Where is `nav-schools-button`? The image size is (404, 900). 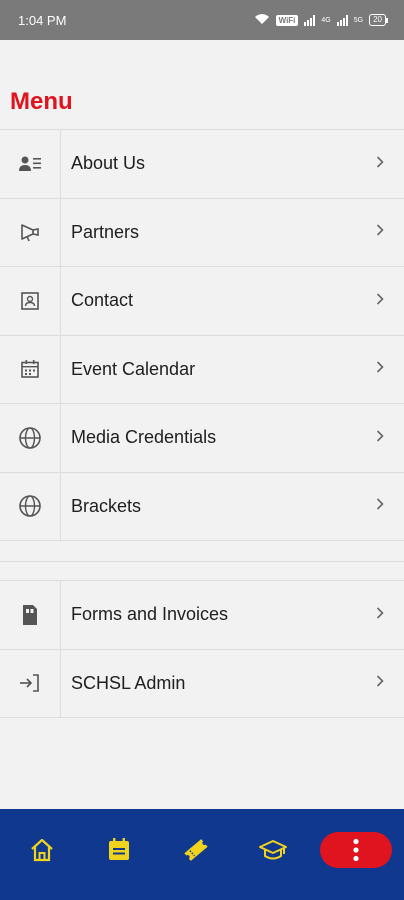 nav-schools-button is located at coordinates (273, 850).